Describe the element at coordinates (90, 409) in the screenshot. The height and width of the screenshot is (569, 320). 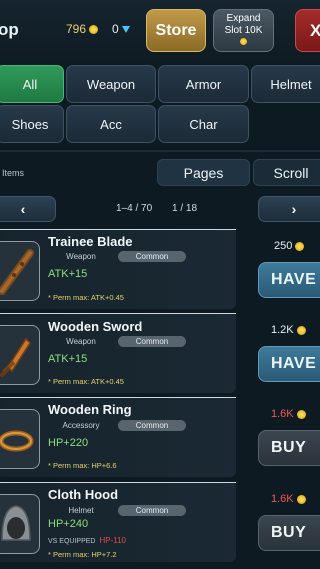
I see `item-name: Wooden Ring` at that location.